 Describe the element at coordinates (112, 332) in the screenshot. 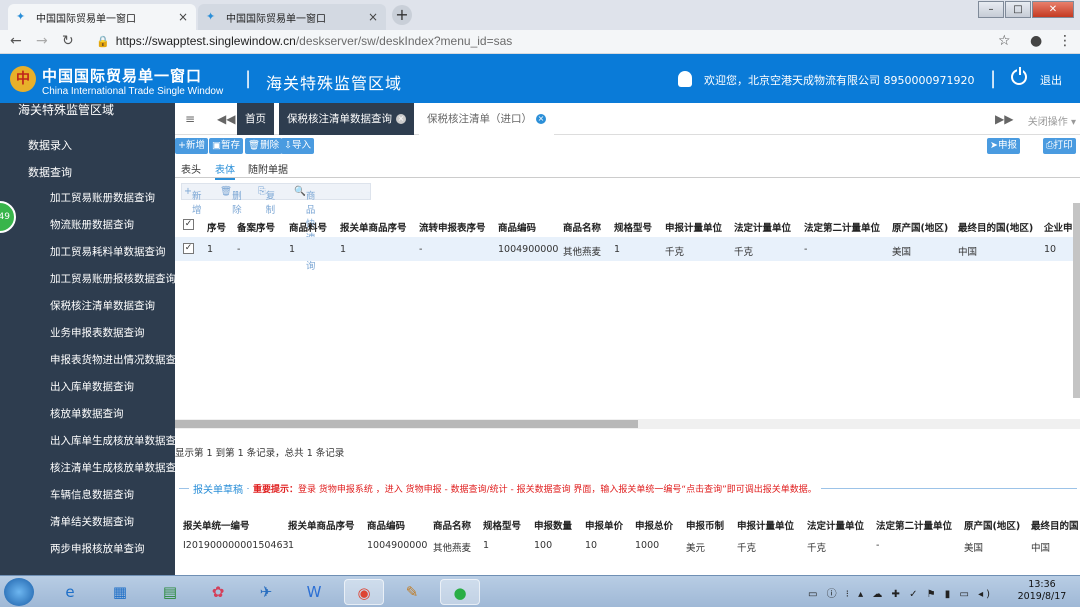

I see `sidebar-item: 业务申报表数据查询` at that location.